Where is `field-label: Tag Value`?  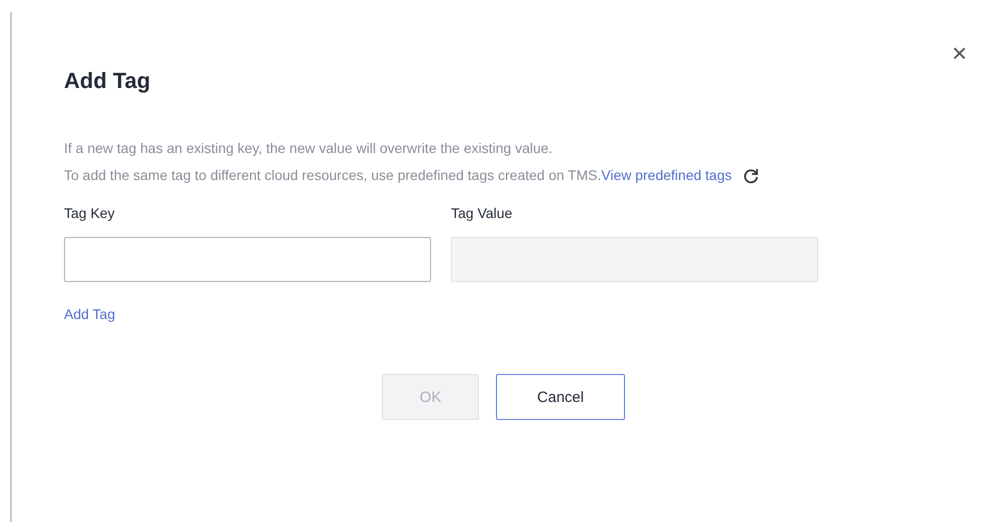
field-label: Tag Value is located at coordinates (482, 213).